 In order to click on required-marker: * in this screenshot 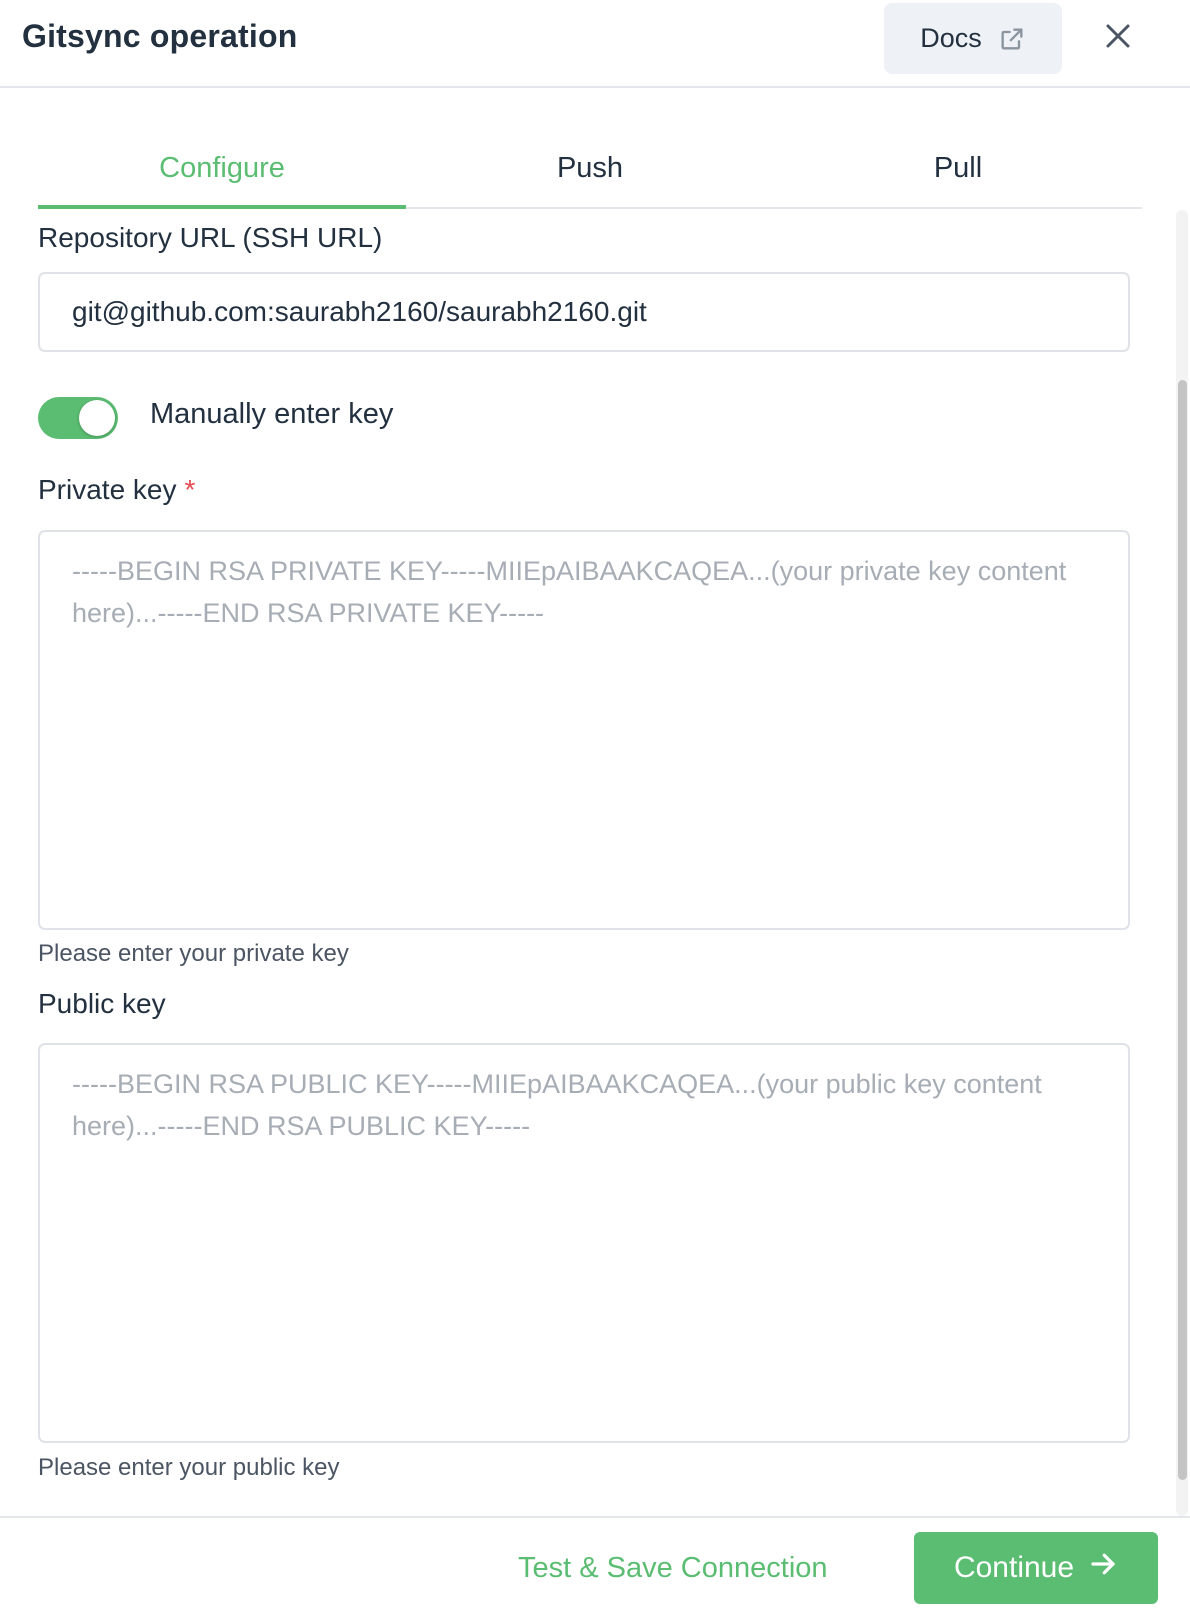, I will do `click(190, 489)`.